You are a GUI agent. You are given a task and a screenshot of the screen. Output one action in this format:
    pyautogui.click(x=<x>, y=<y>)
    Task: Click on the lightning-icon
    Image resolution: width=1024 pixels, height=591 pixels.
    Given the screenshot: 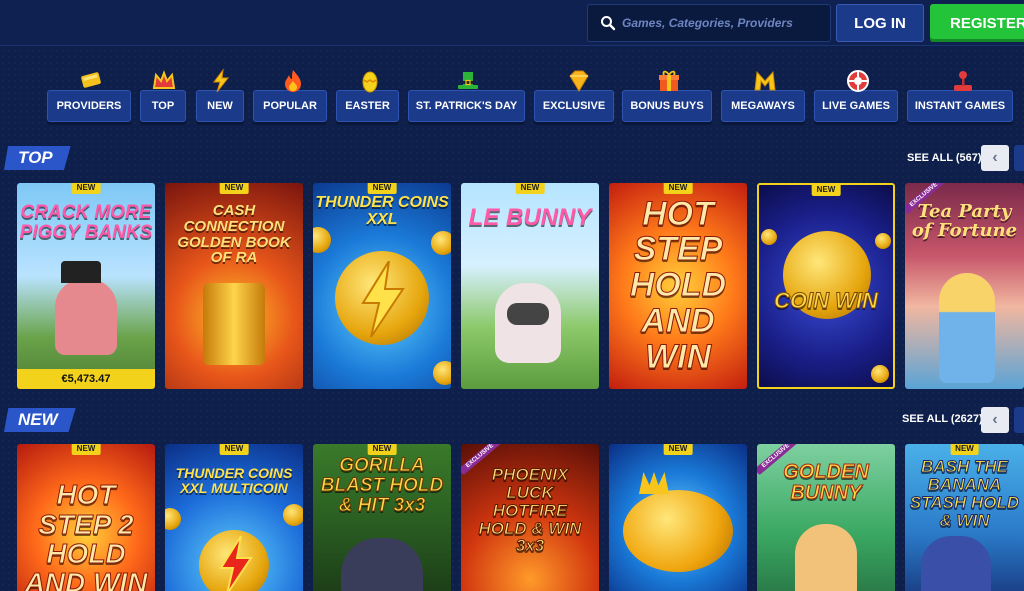 What is the action you would take?
    pyautogui.click(x=221, y=80)
    